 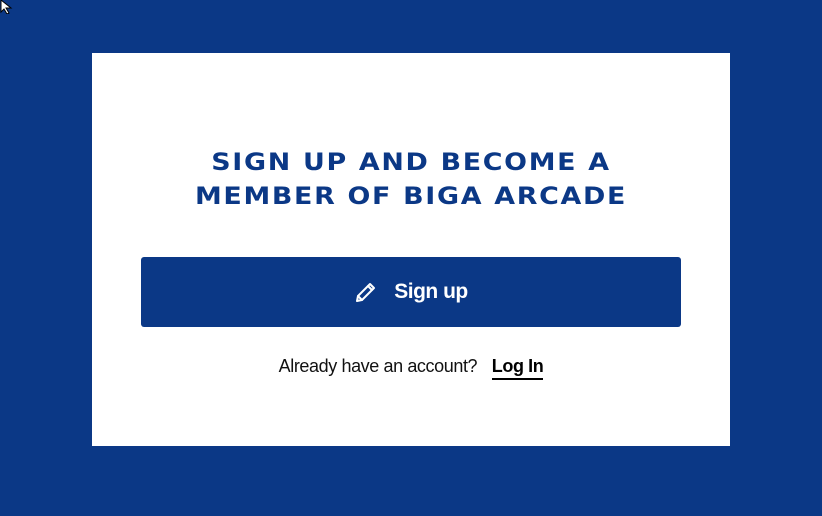 What do you see at coordinates (517, 368) in the screenshot?
I see `login-link: Log In` at bounding box center [517, 368].